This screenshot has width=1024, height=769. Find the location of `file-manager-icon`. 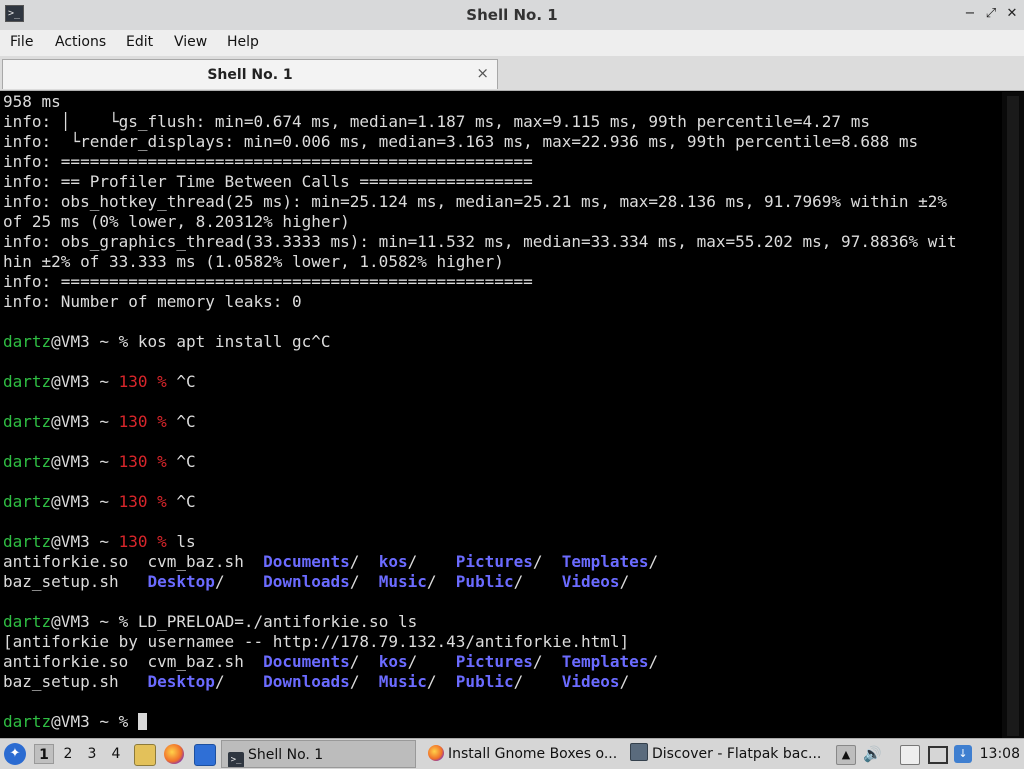

file-manager-icon is located at coordinates (145, 755).